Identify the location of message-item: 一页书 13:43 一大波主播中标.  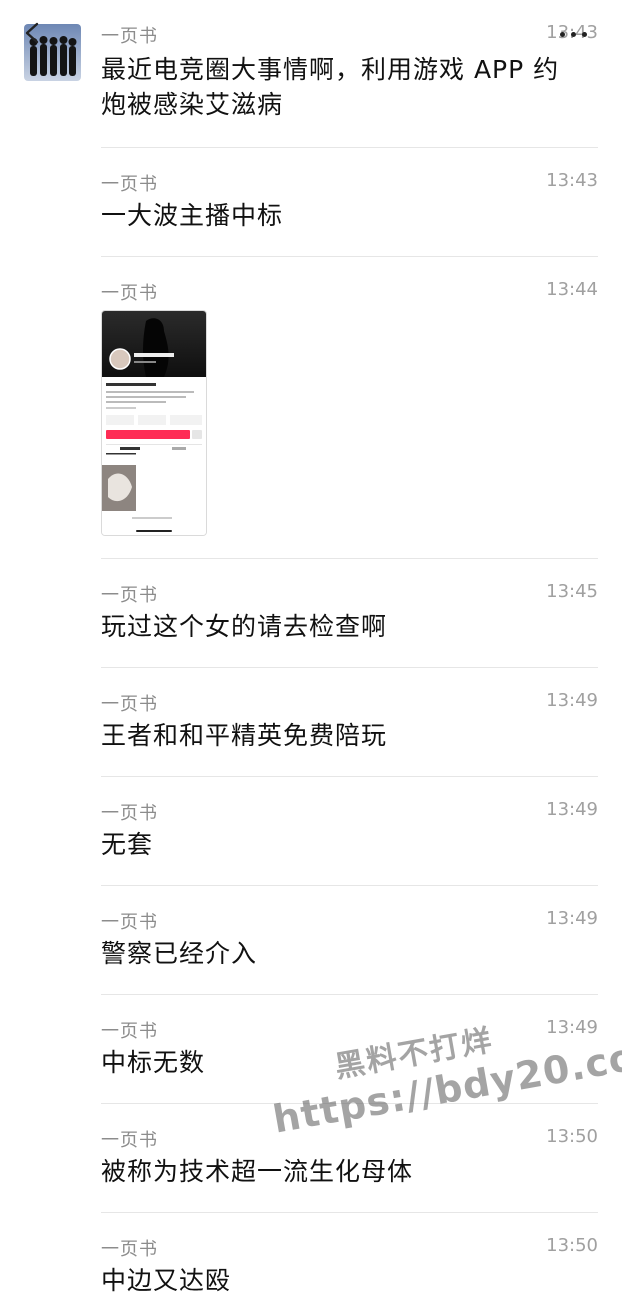
(349, 205).